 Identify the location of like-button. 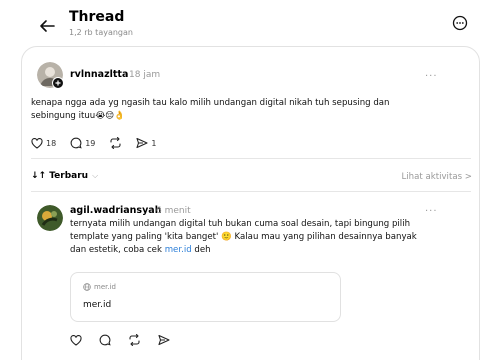
(76, 340).